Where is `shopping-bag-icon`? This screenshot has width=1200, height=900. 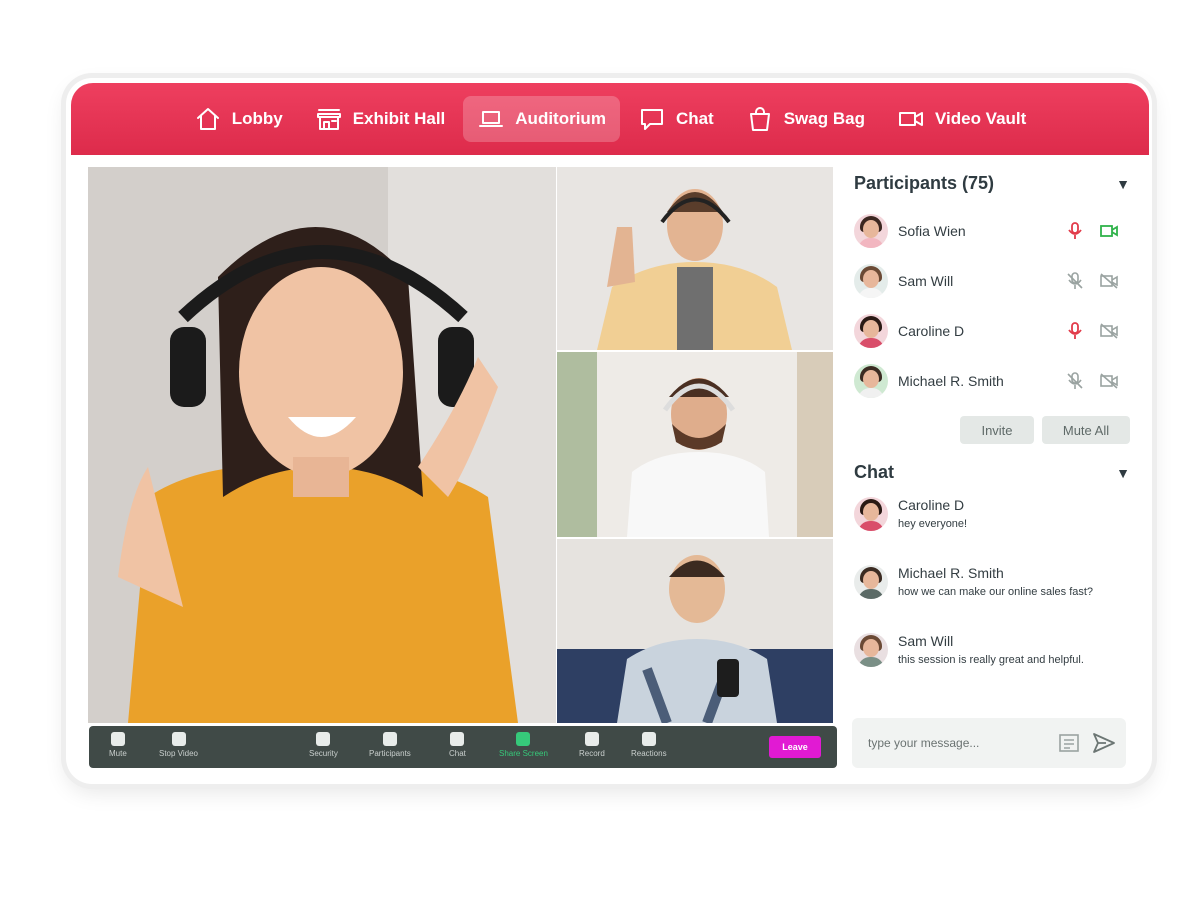
shopping-bag-icon is located at coordinates (759, 119).